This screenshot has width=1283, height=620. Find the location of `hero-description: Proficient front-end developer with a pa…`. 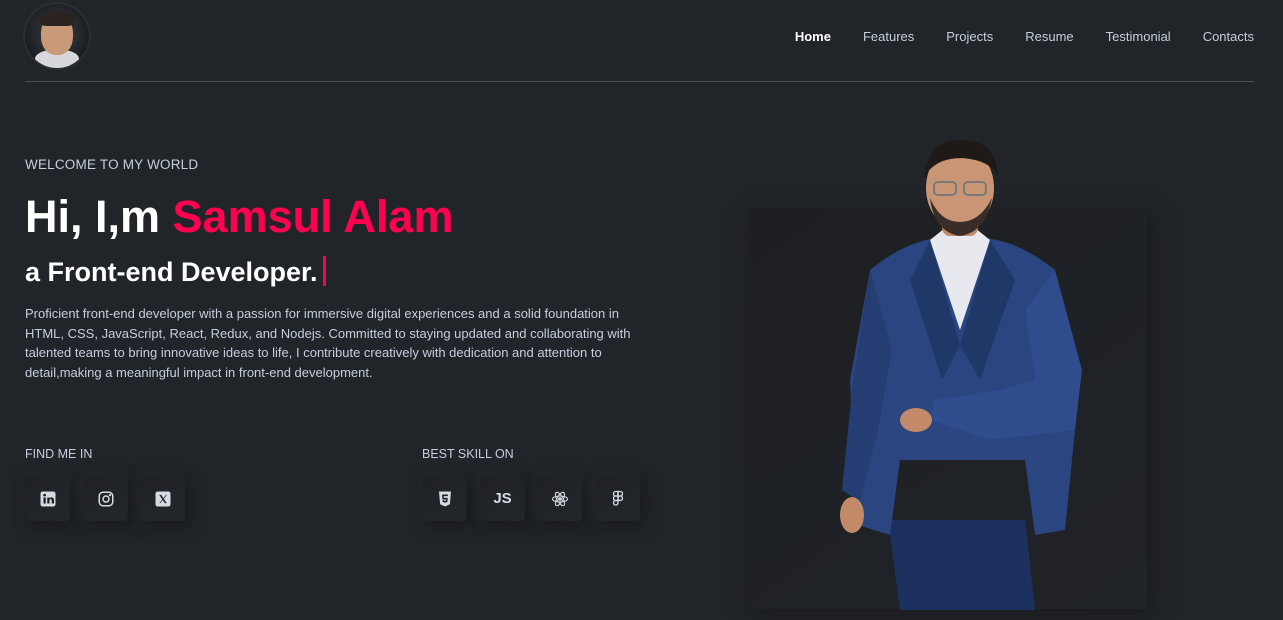

hero-description: Proficient front-end developer with a pa… is located at coordinates (328, 343).